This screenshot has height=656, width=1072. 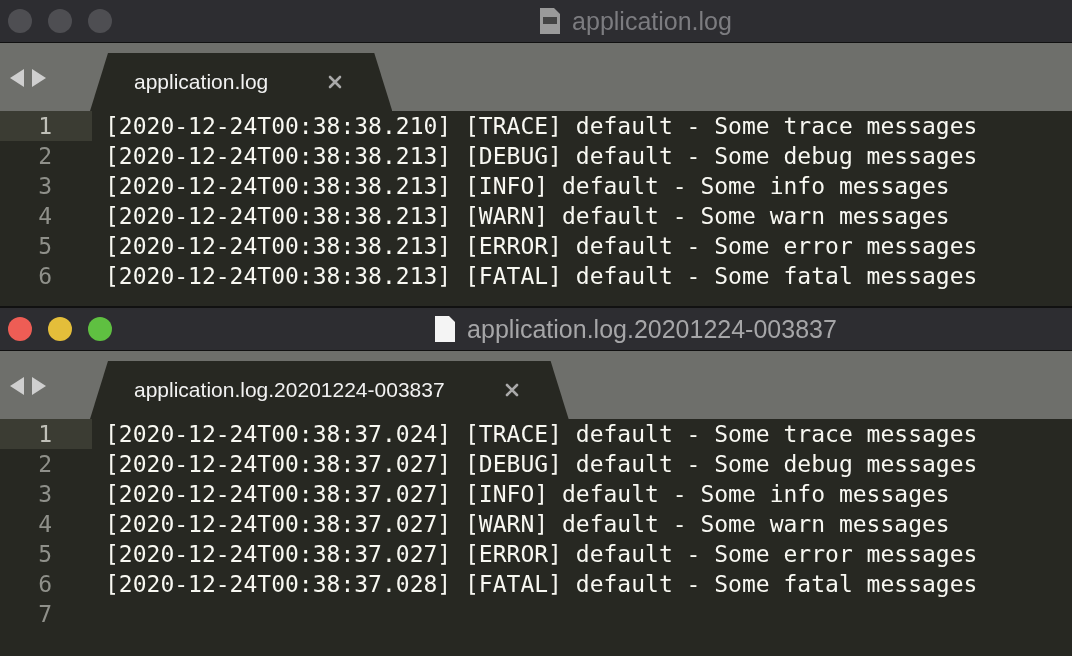 What do you see at coordinates (201, 82) in the screenshot?
I see `tab-label: application.log` at bounding box center [201, 82].